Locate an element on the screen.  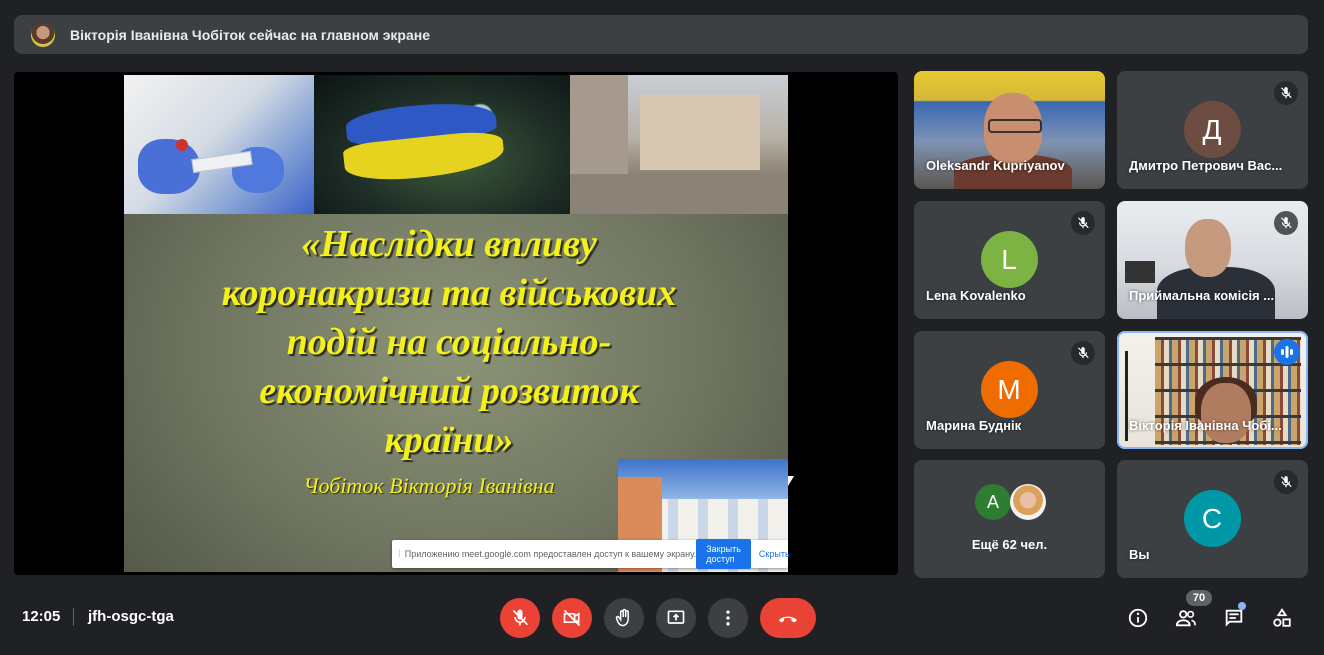
unread-indicator is located at coordinates (1242, 606).